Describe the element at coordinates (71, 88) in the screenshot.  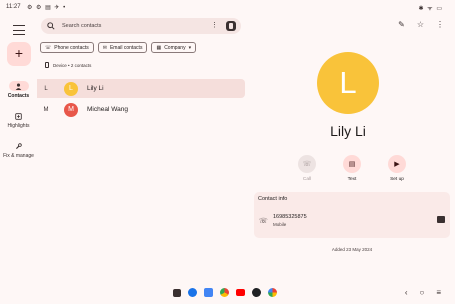
I see `avatar: L` at that location.